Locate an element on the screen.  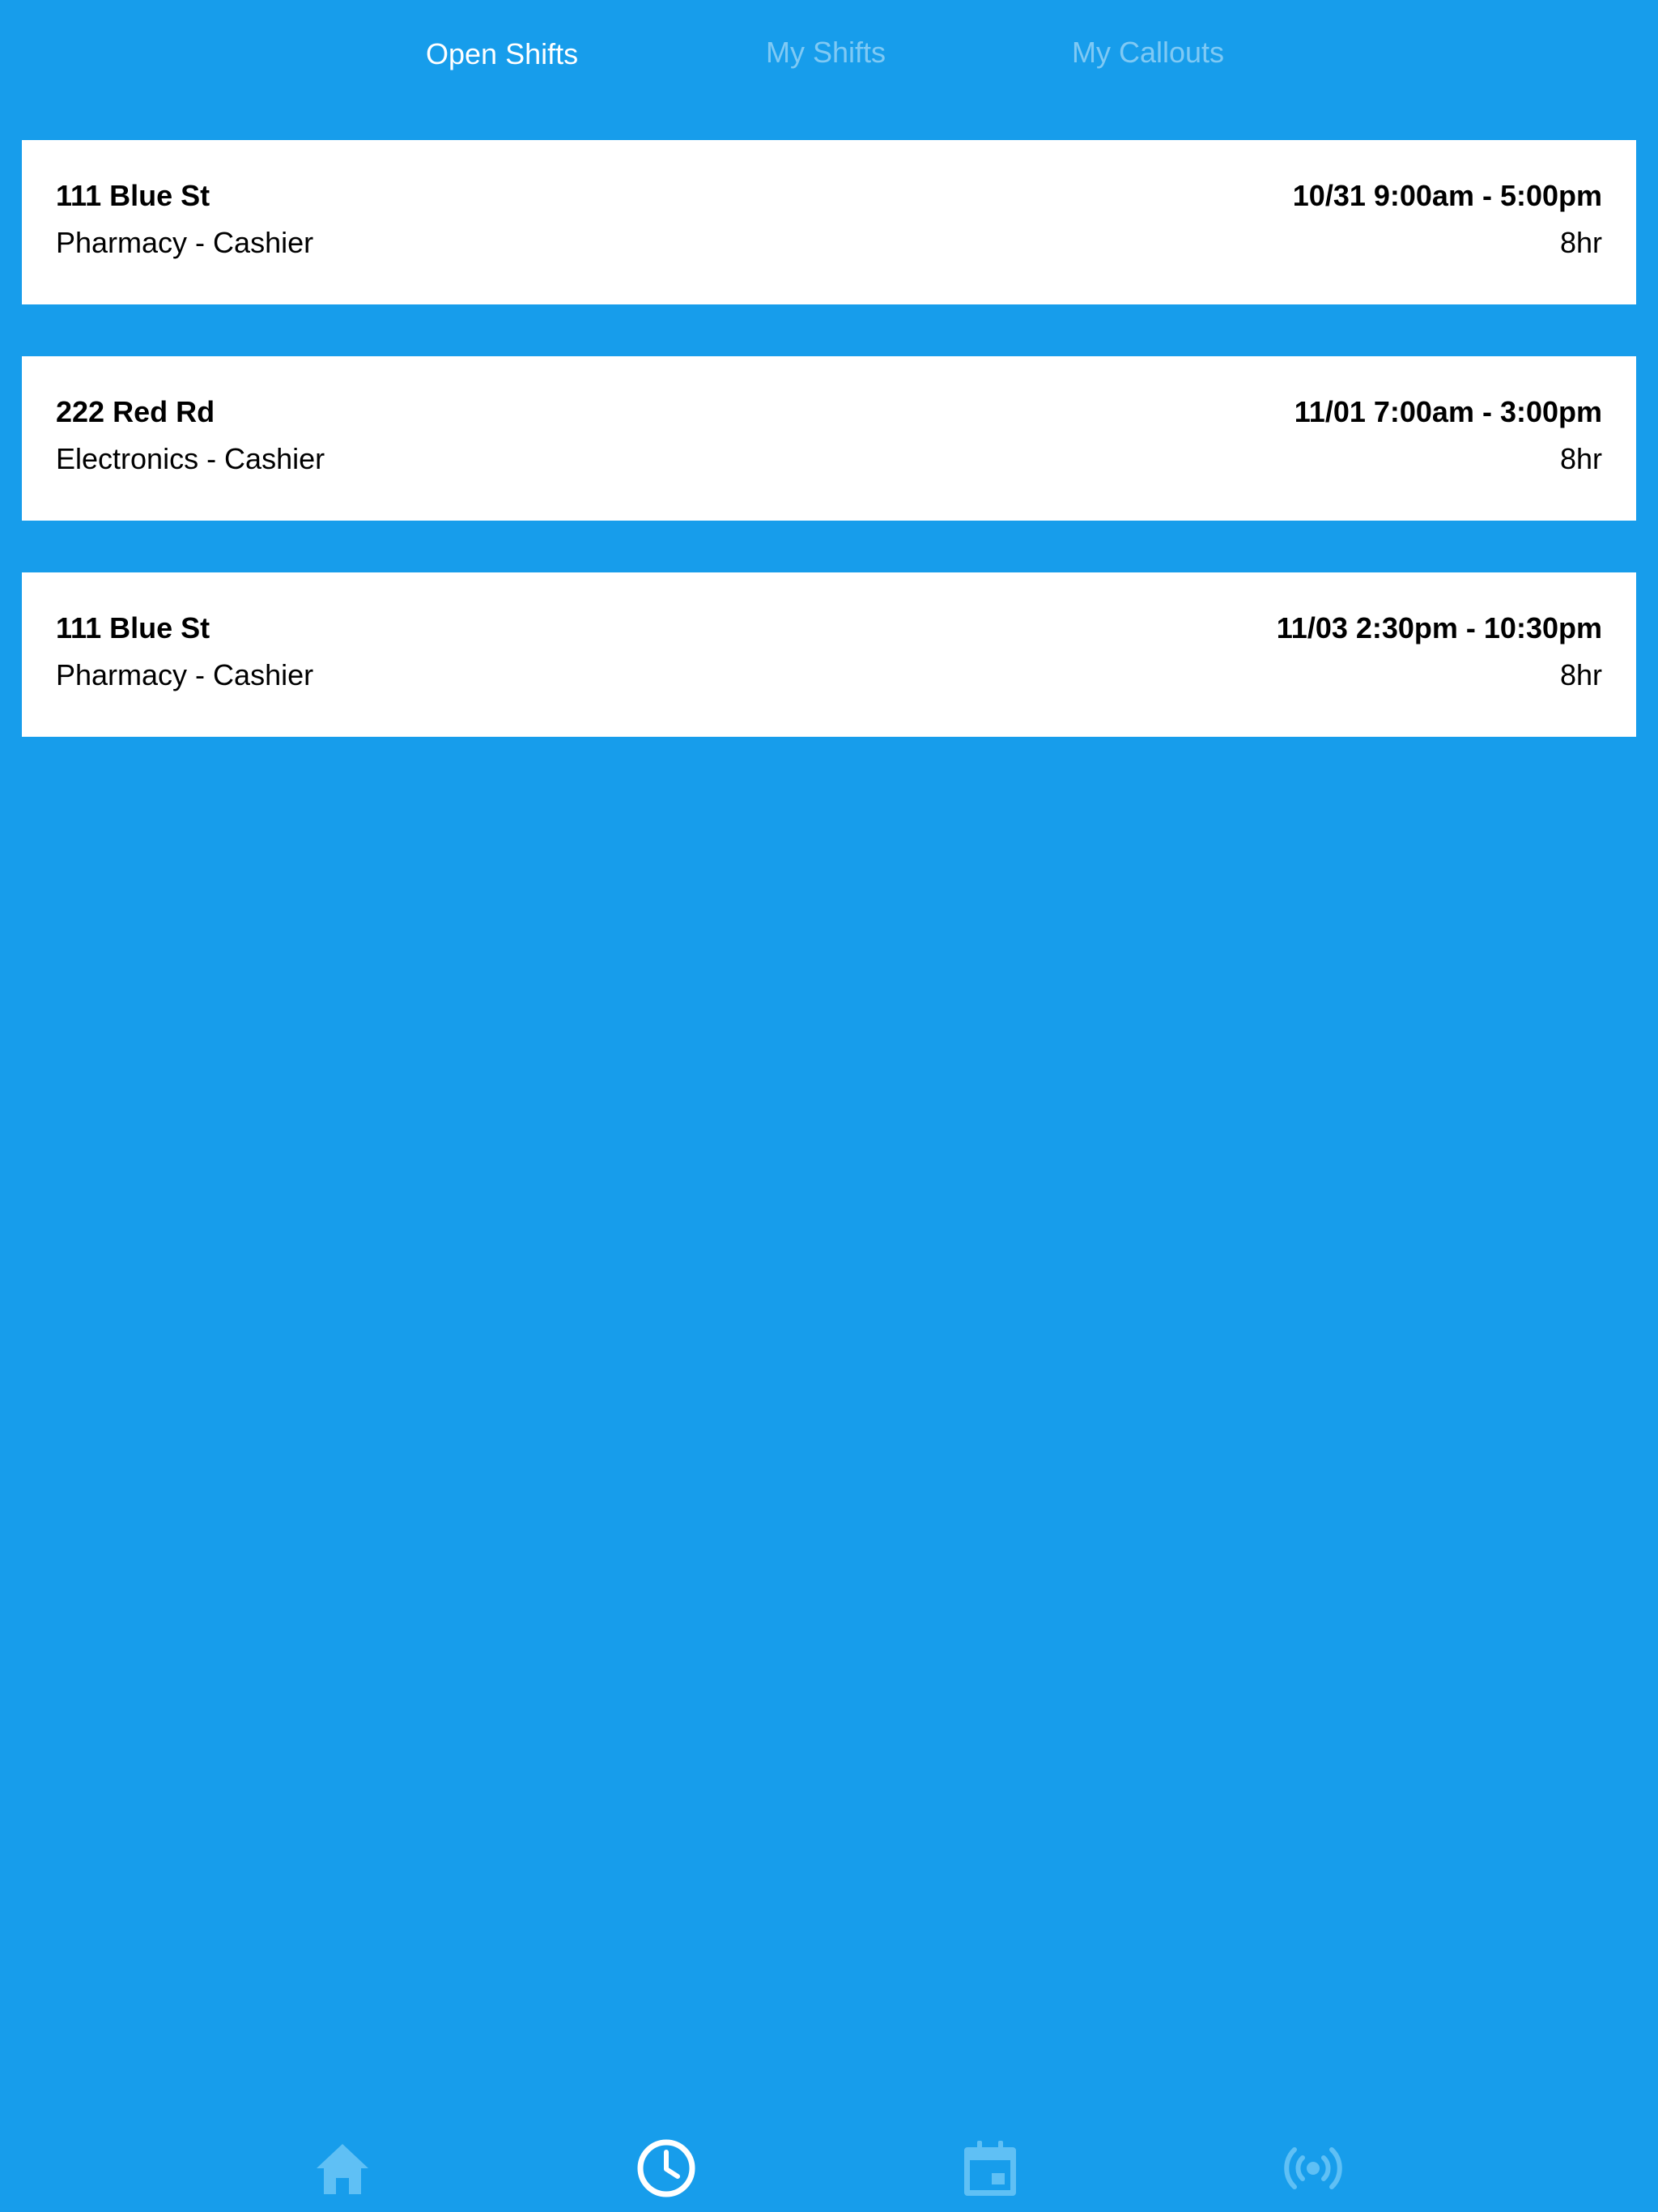
clock-icon is located at coordinates (666, 2168).